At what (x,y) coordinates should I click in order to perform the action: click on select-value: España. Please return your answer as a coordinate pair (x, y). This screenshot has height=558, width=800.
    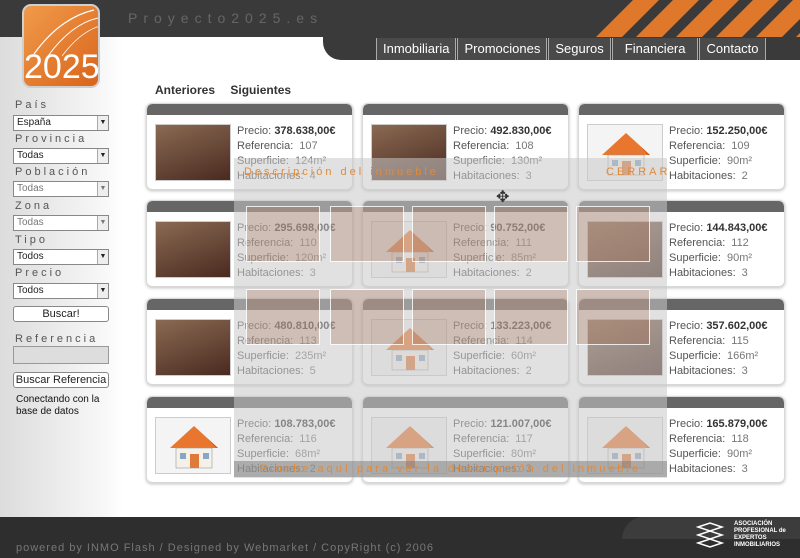
    Looking at the image, I should click on (34, 122).